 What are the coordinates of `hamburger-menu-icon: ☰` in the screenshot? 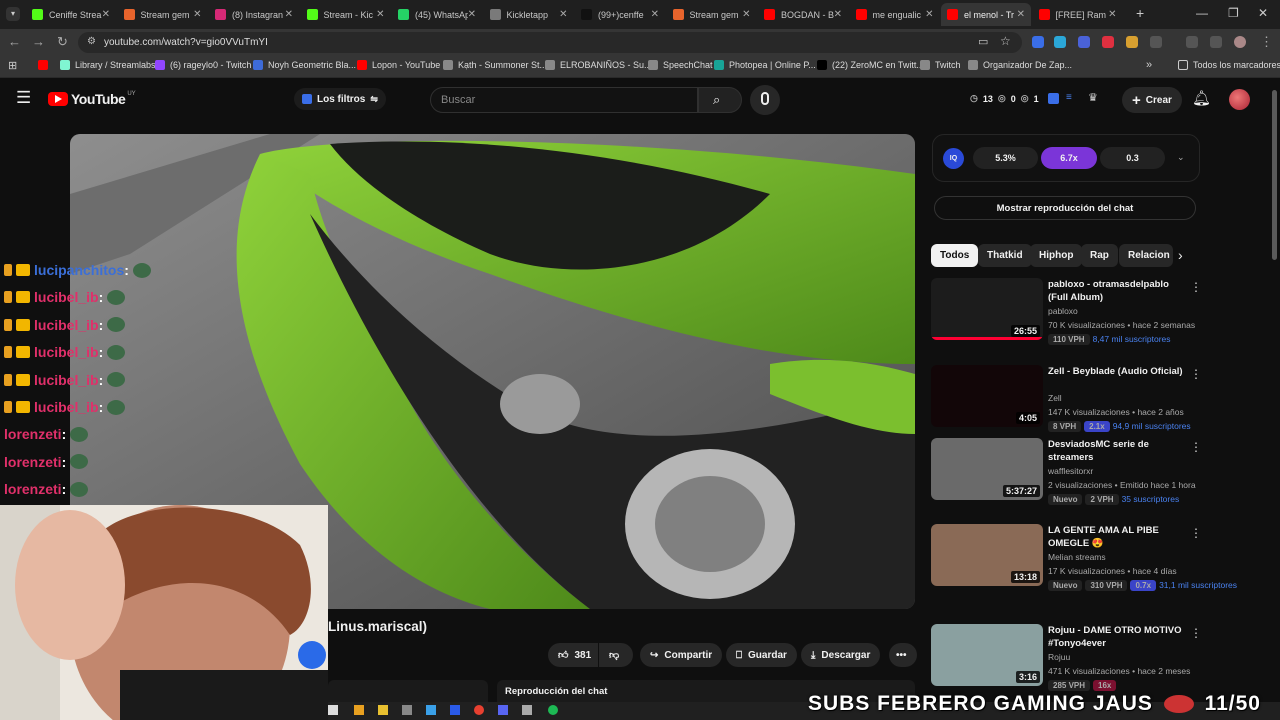 It's located at (23, 98).